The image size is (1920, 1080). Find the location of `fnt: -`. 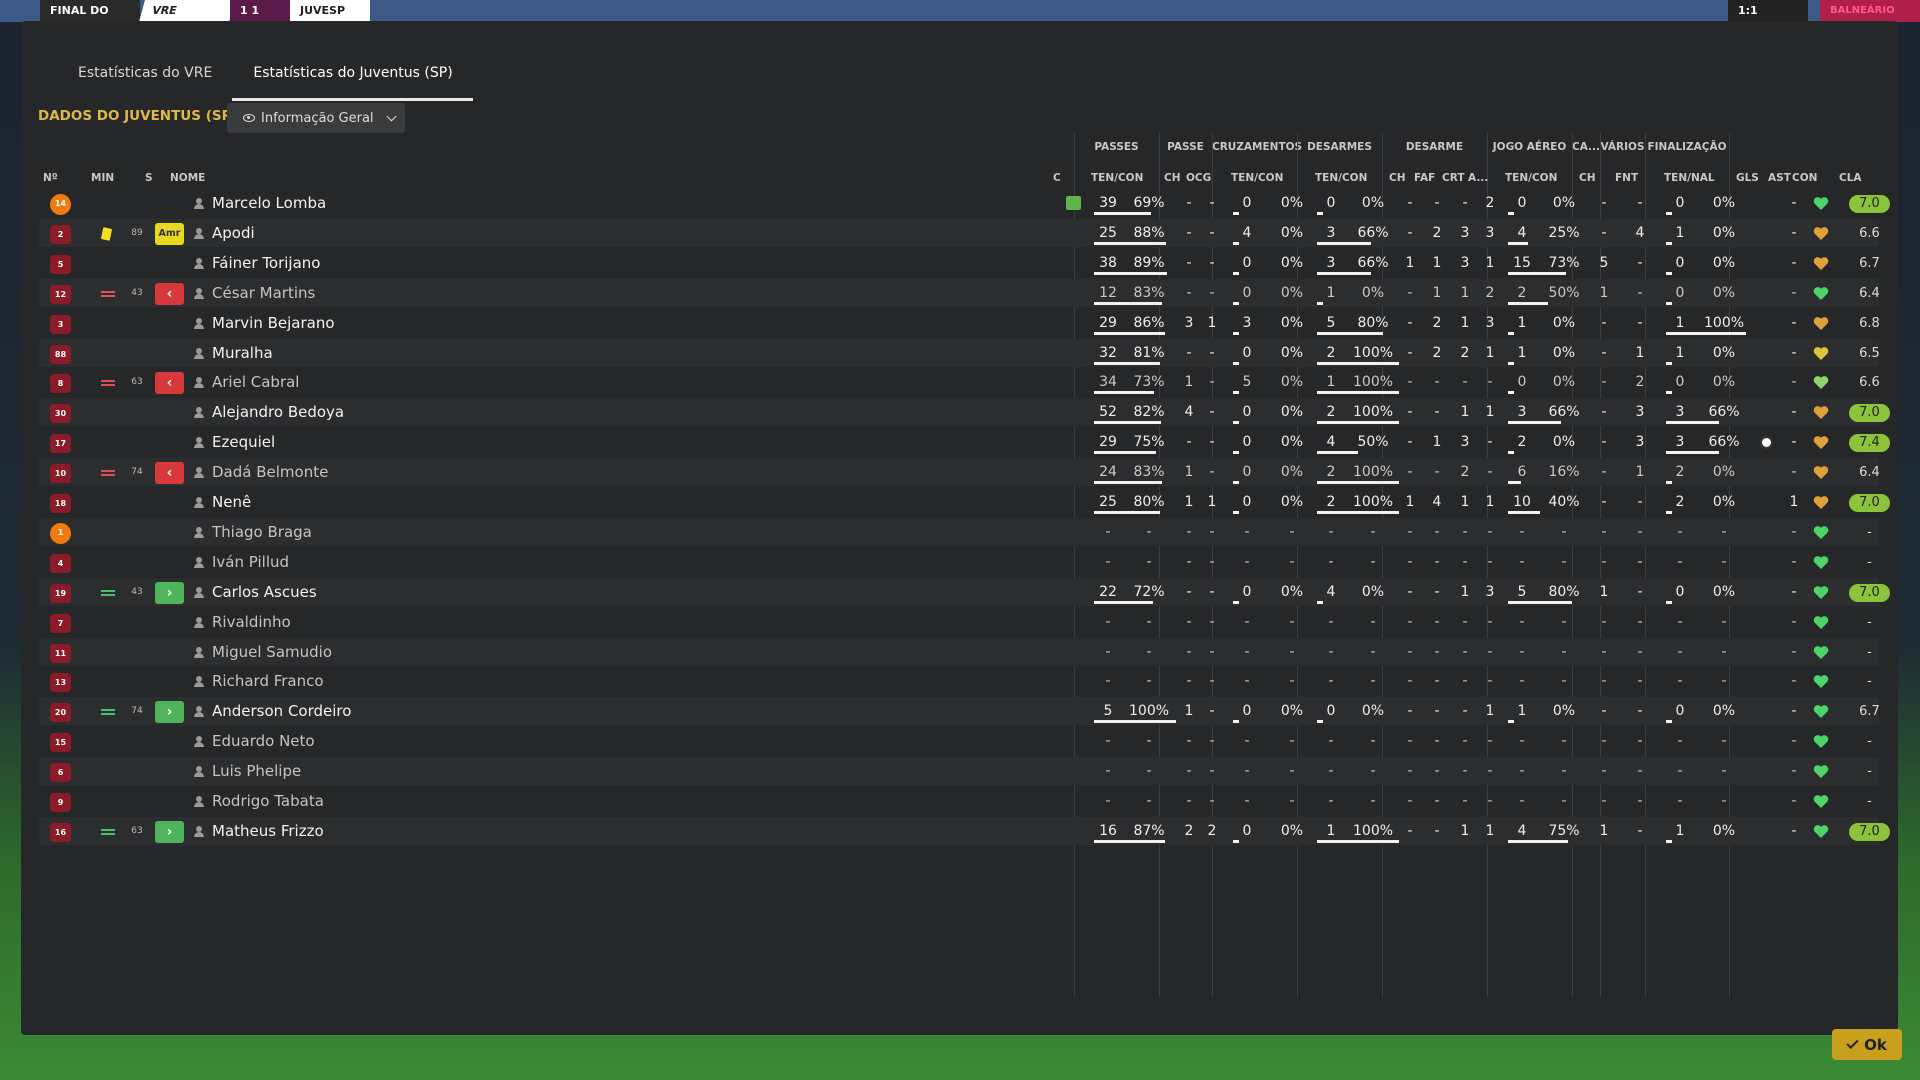

fnt: - is located at coordinates (1640, 203).